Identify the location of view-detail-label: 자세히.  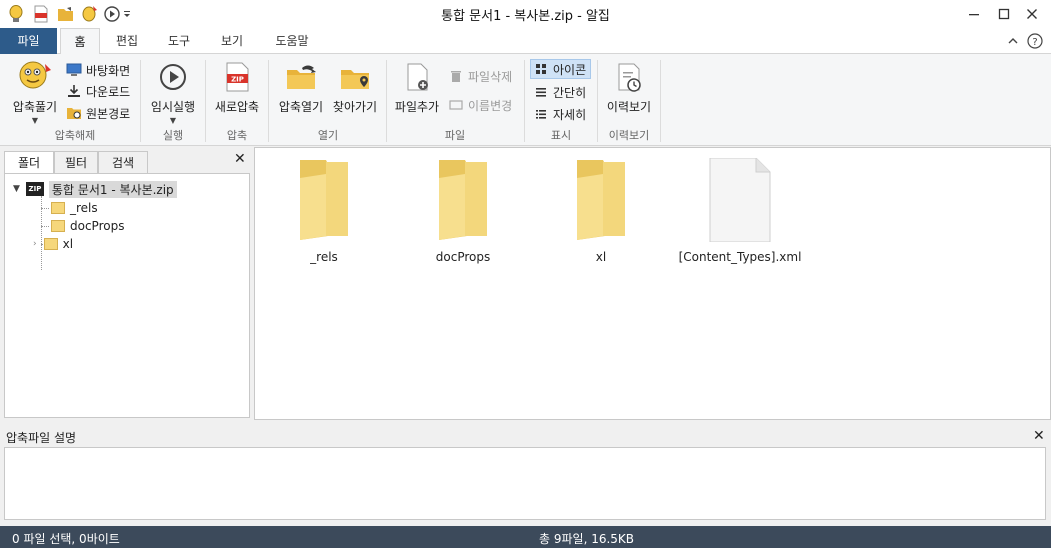
(570, 114).